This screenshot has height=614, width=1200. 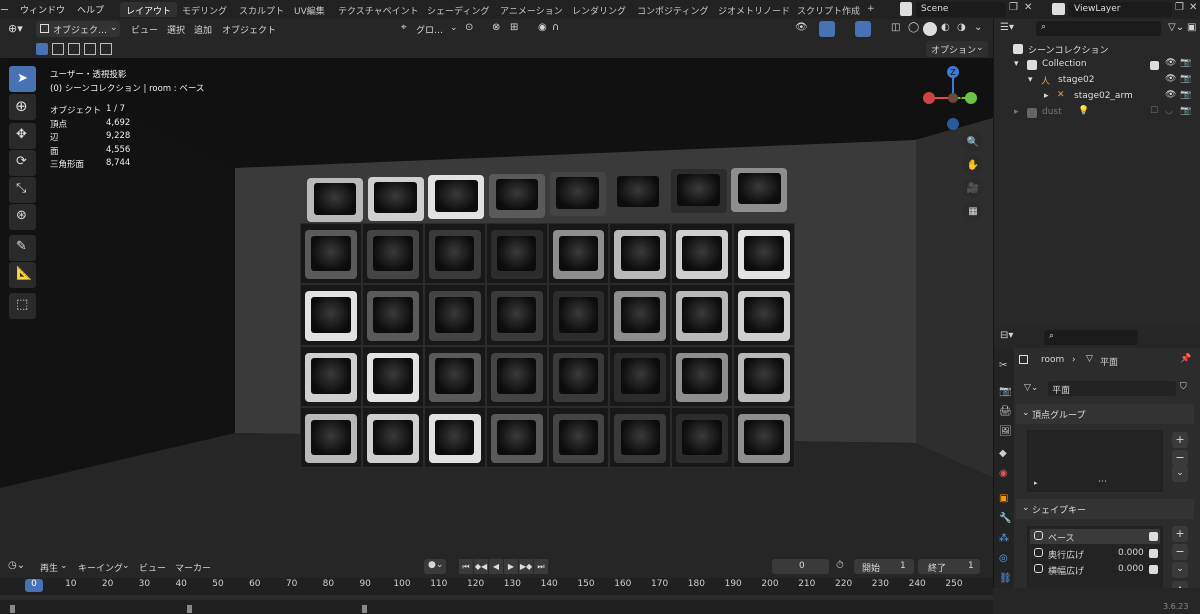 I want to click on world-tab-icon: ◉, so click(x=1006, y=475).